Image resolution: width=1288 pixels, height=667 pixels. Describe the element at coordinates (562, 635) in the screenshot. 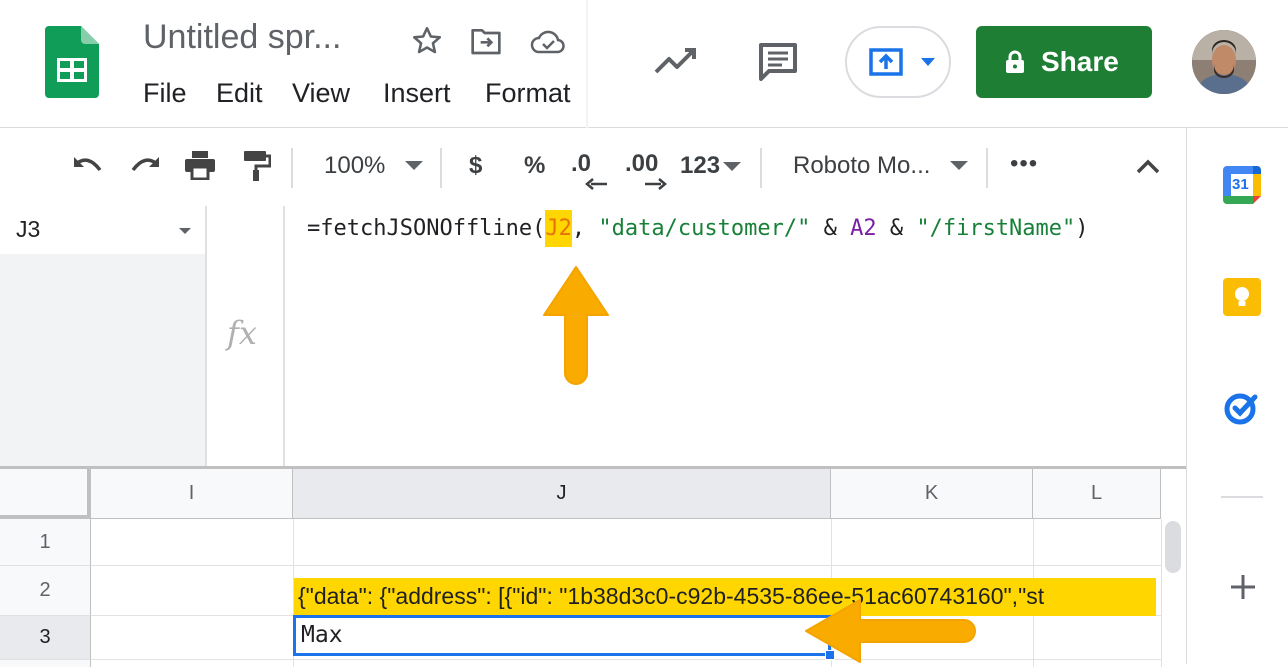

I see `cell-j3-selected: Max` at that location.